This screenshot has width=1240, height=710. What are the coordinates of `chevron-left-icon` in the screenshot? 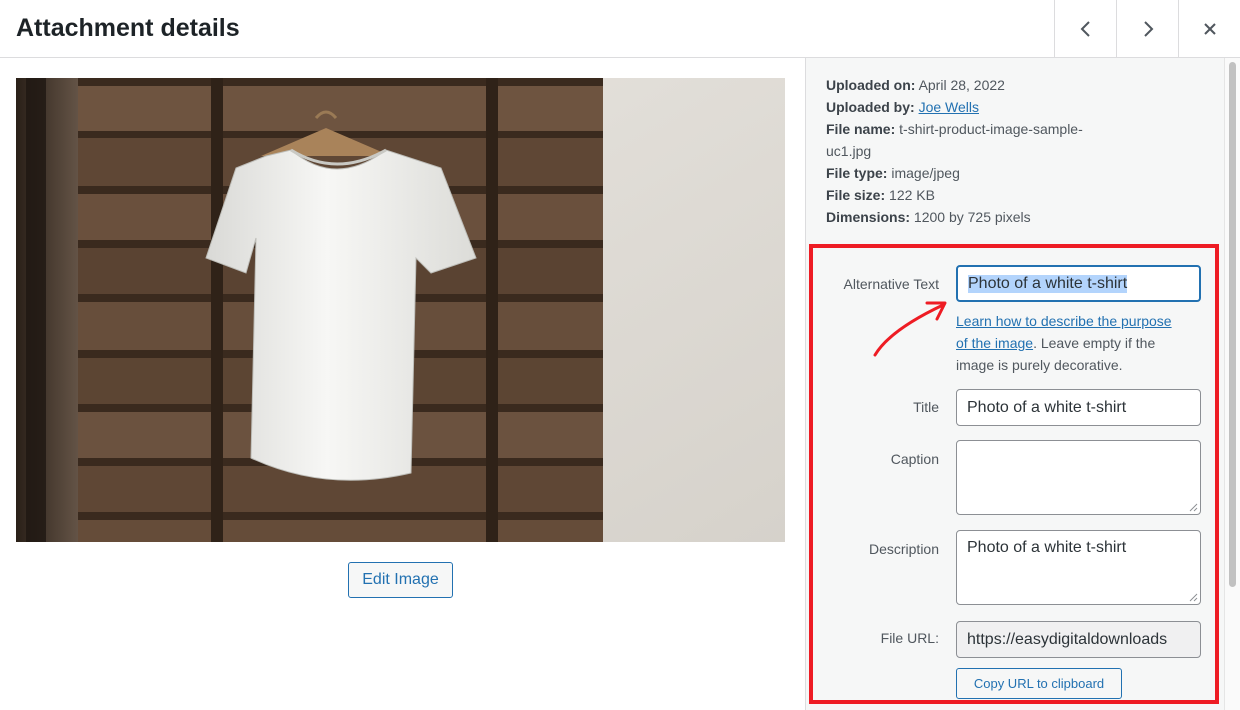 It's located at (1085, 28).